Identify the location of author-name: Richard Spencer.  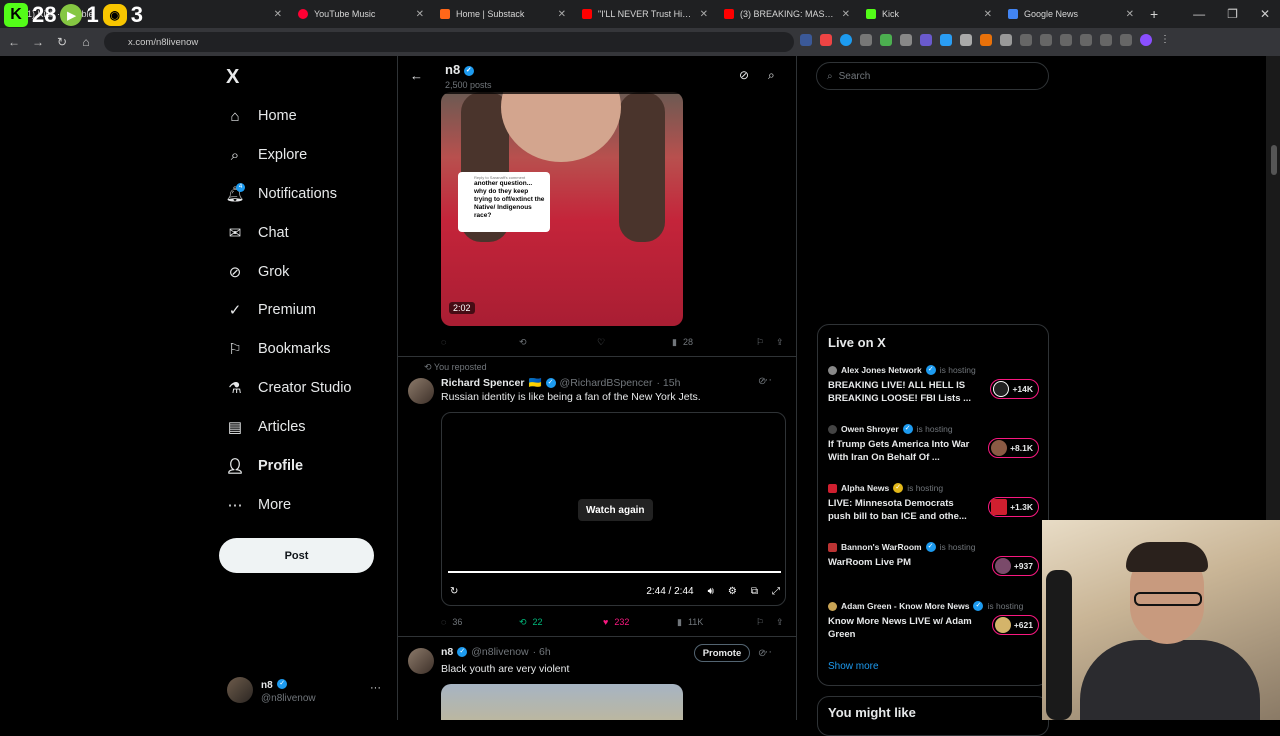
(482, 383).